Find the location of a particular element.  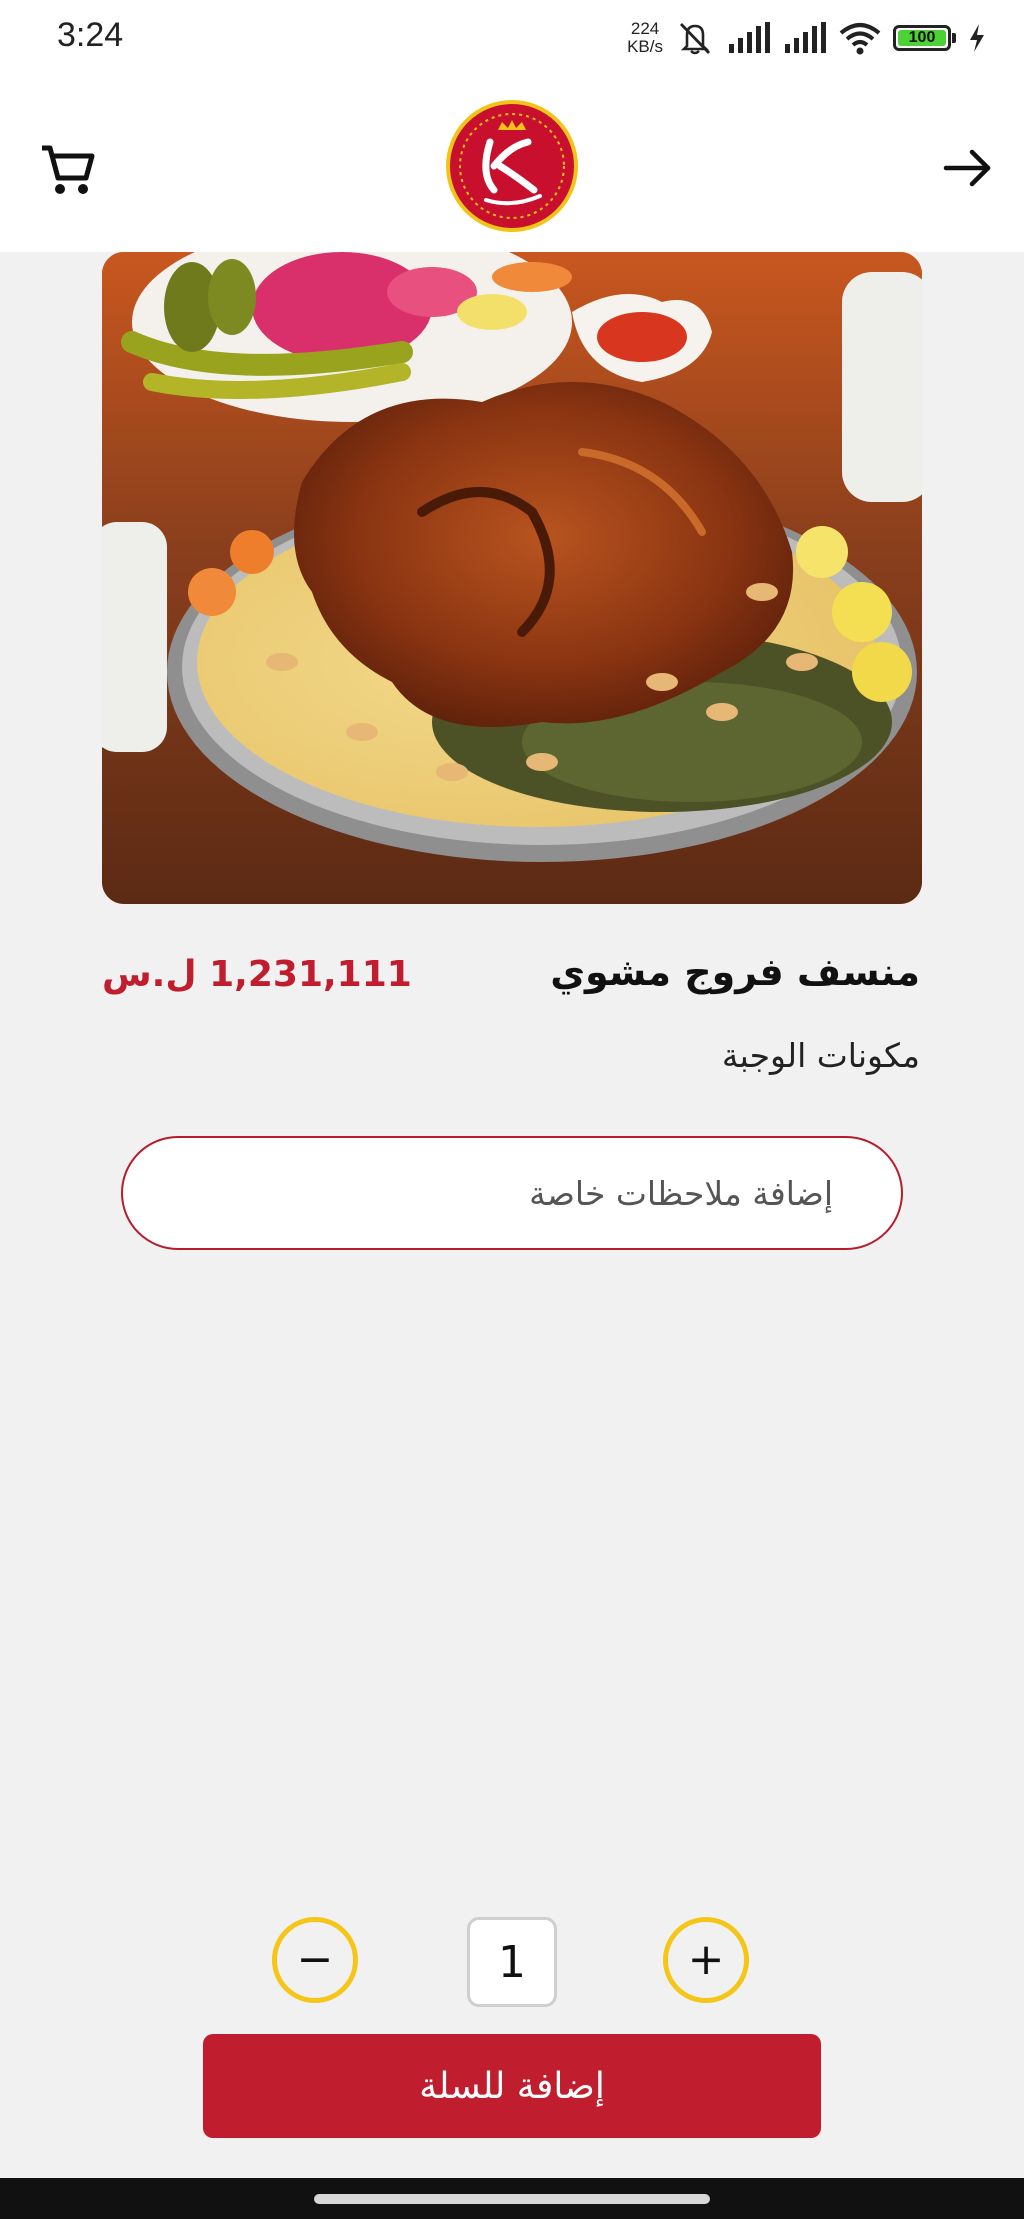

back-button is located at coordinates (968, 168).